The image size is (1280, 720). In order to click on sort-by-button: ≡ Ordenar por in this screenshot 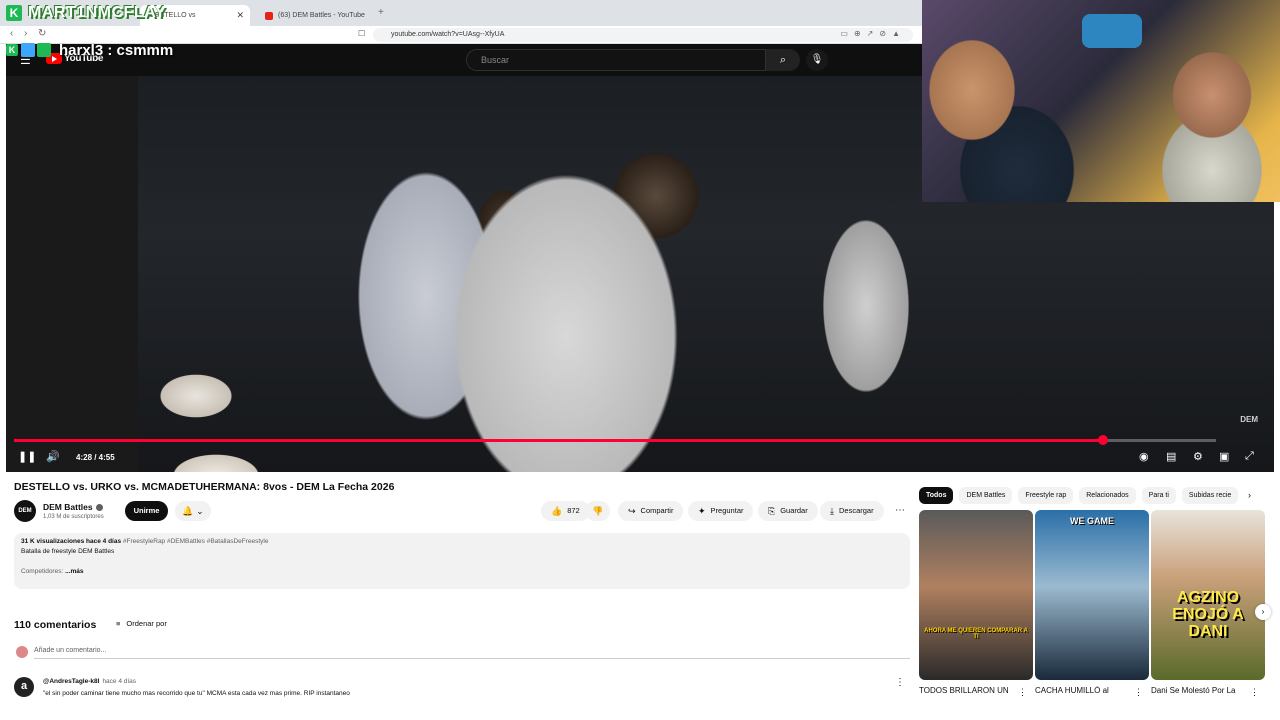, I will do `click(141, 623)`.